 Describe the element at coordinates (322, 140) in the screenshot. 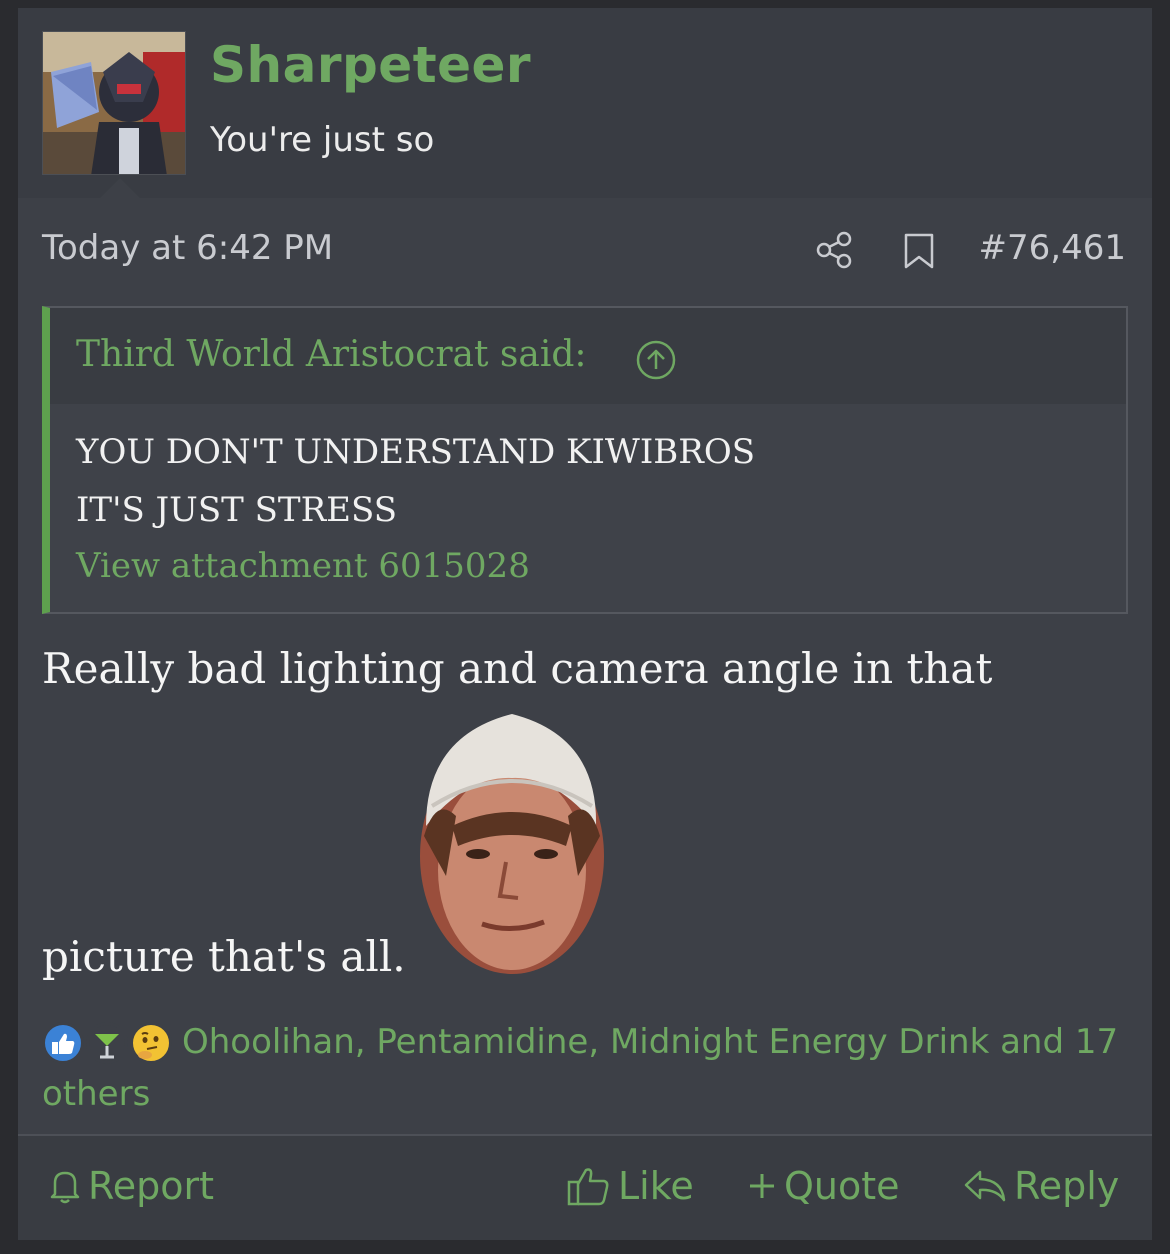

I see `user-title: You're just so` at that location.